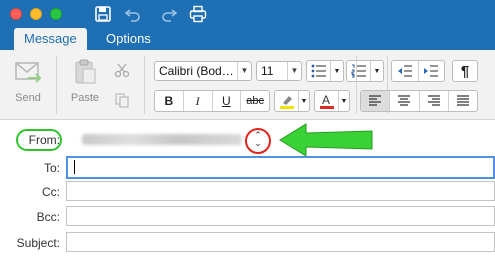 This screenshot has height=258, width=495. What do you see at coordinates (258, 140) in the screenshot?
I see `up-down-chevron-icon: ⌃ ⌄` at bounding box center [258, 140].